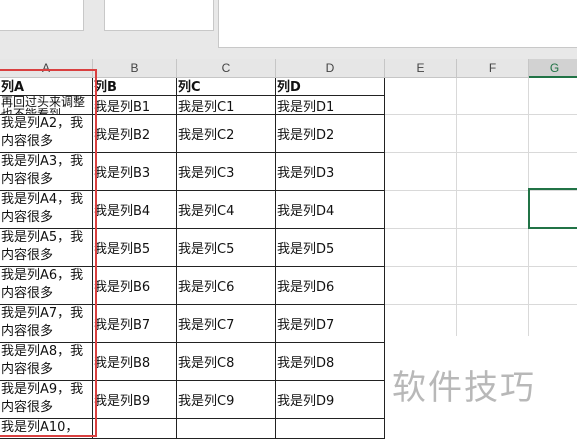 The width and height of the screenshot is (577, 439). Describe the element at coordinates (46, 248) in the screenshot. I see `cell-a5: 我是列A5，我内容很多` at that location.